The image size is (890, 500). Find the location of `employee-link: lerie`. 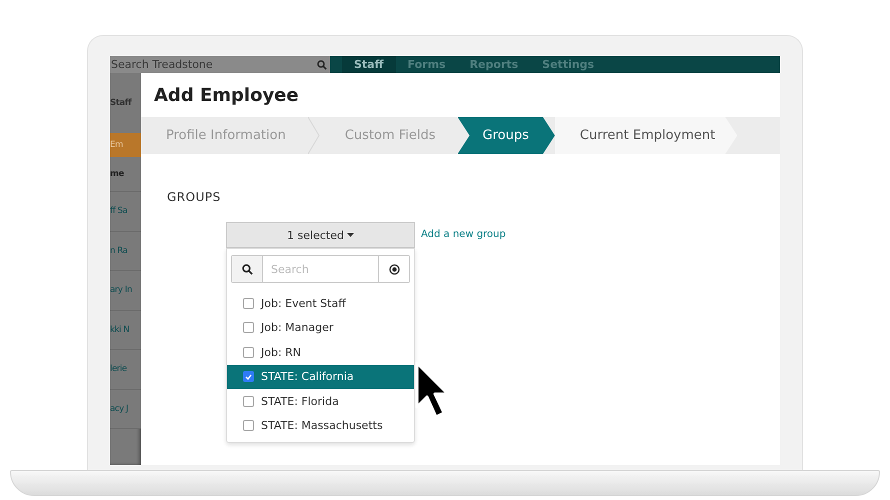

employee-link: lerie is located at coordinates (125, 370).